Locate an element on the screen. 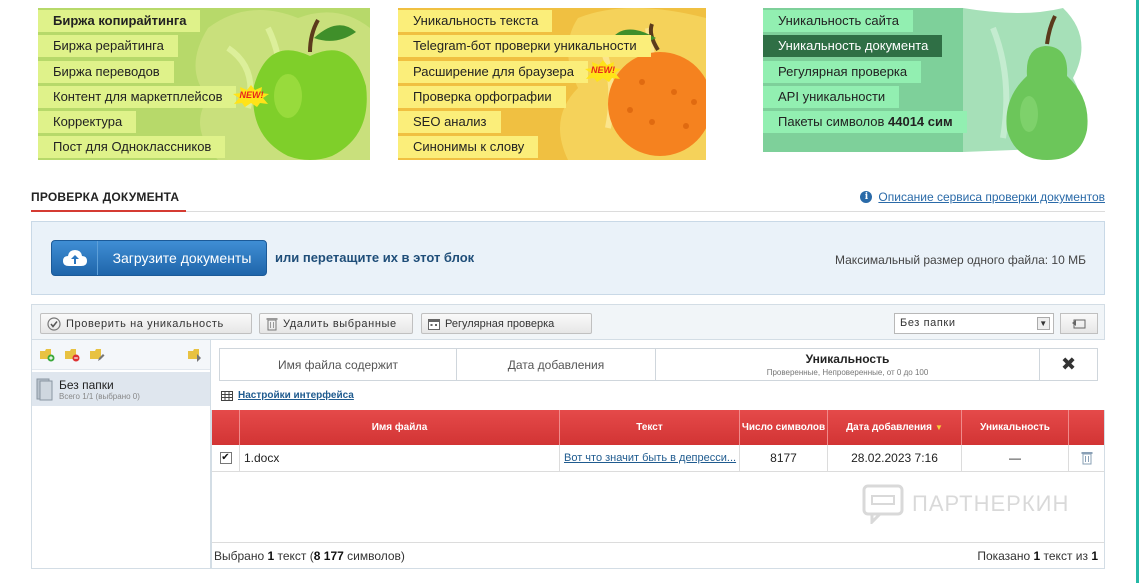 Image resolution: width=1139 pixels, height=583 pixels. header-file-name: Имя файла is located at coordinates (400, 427).